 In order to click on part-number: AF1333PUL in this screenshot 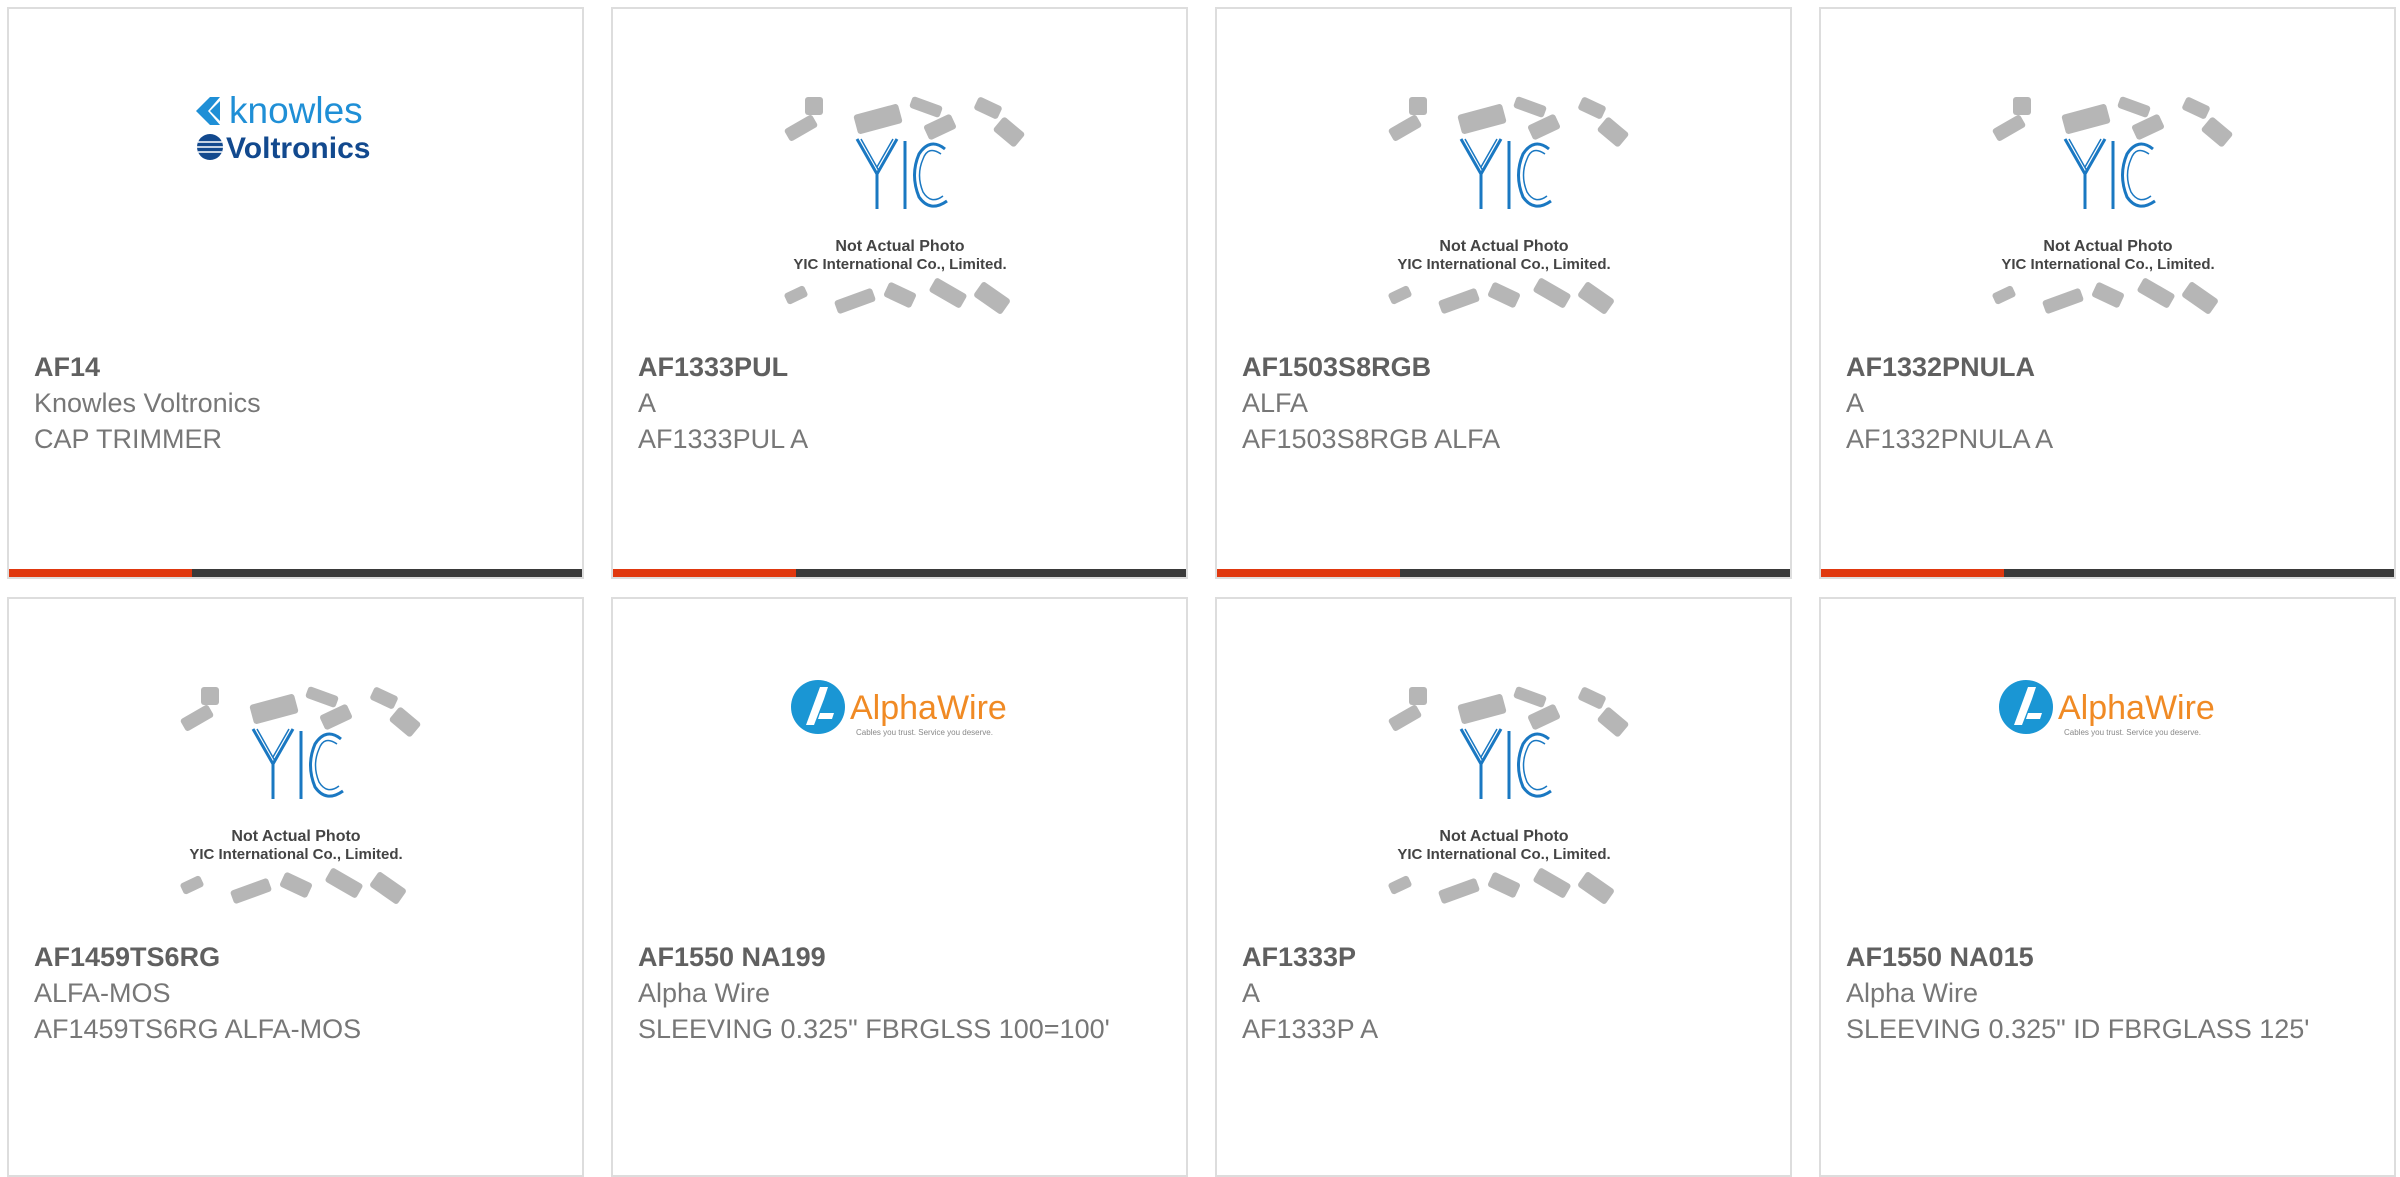, I will do `click(902, 367)`.